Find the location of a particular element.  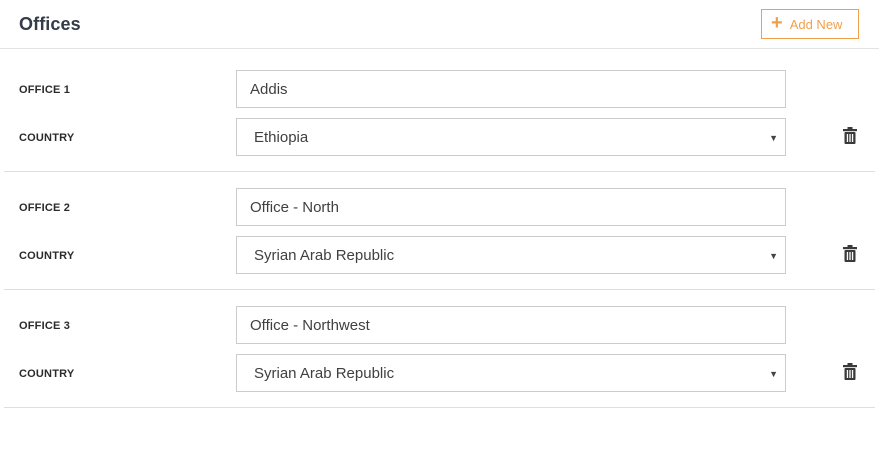

office-label: OFFICE 2 is located at coordinates (45, 208).